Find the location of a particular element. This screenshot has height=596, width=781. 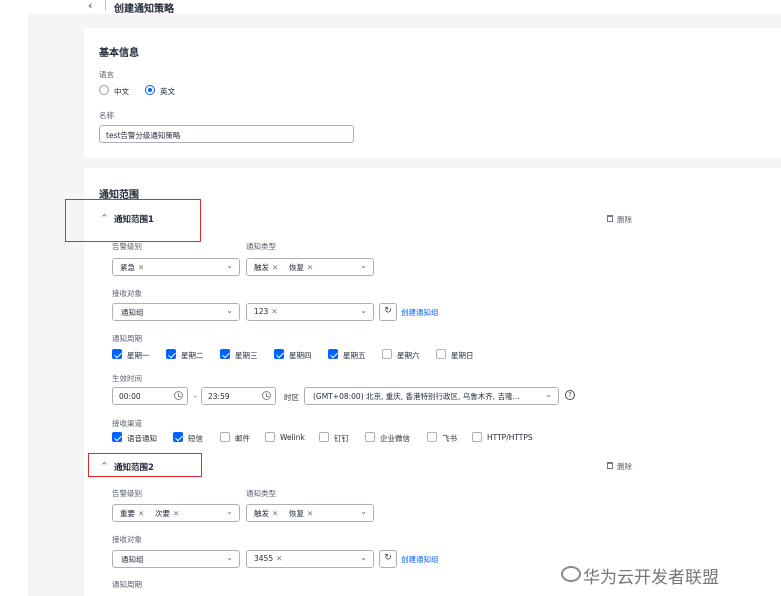

checkbox-welink is located at coordinates (270, 437).